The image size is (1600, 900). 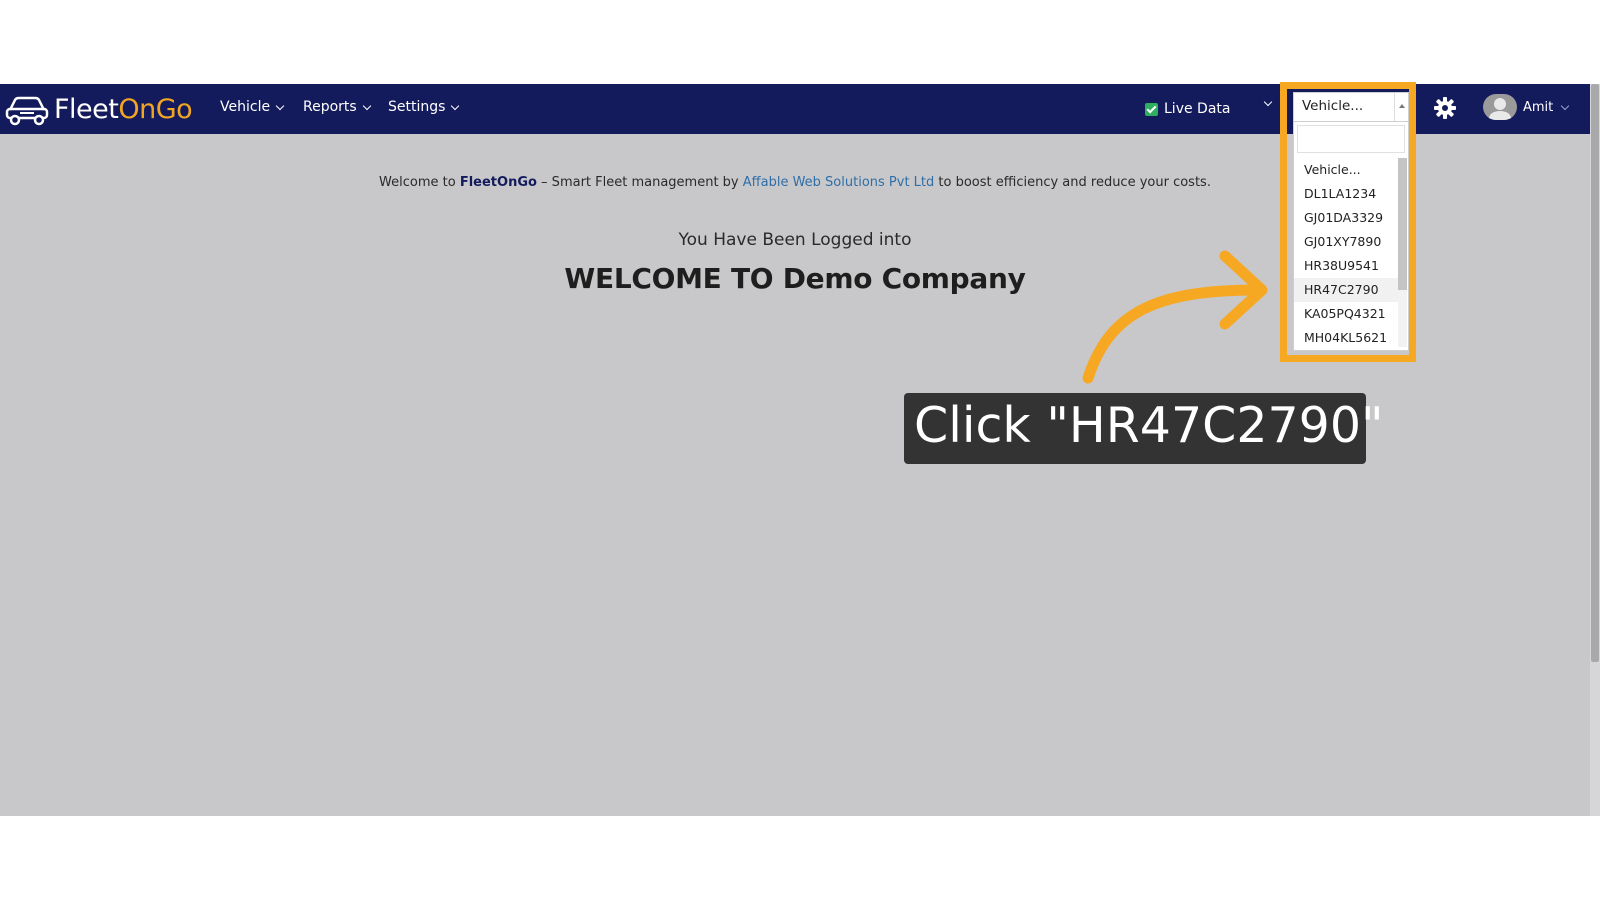 I want to click on live-data-toggle: Live Data, so click(x=1187, y=109).